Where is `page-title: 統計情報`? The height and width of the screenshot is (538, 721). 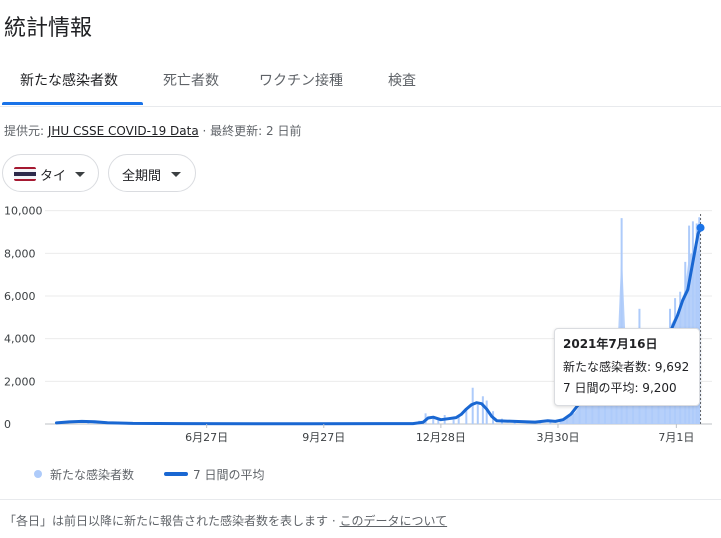
page-title: 統計情報 is located at coordinates (48, 28).